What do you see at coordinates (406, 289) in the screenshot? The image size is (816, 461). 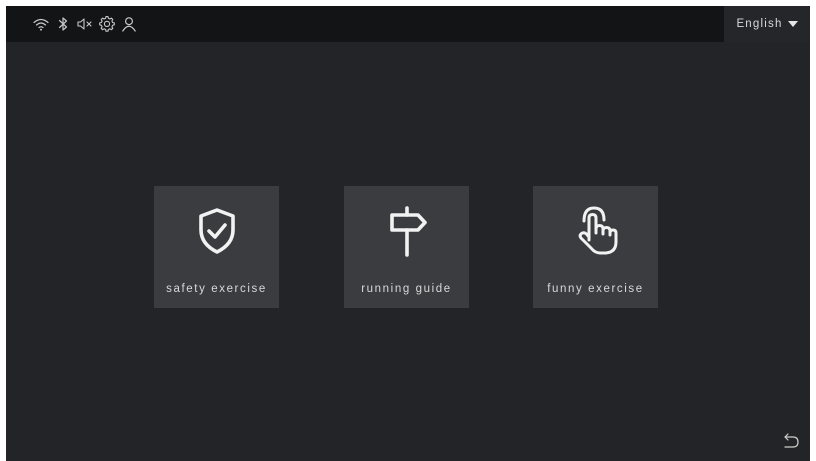 I see `tile-label: running guide` at bounding box center [406, 289].